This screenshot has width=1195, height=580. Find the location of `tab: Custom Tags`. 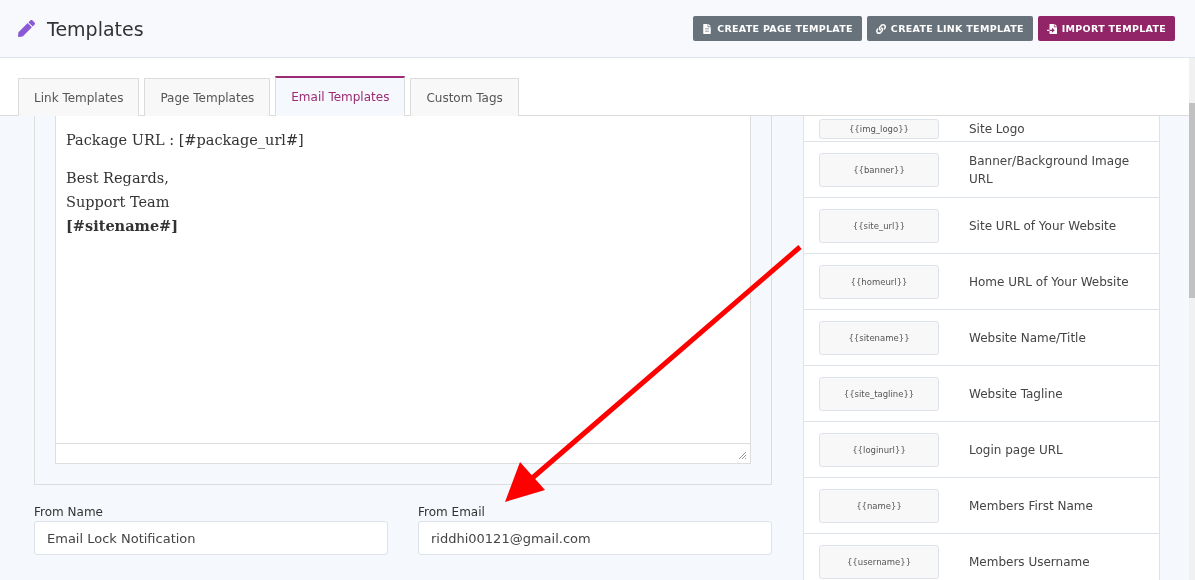

tab: Custom Tags is located at coordinates (464, 97).